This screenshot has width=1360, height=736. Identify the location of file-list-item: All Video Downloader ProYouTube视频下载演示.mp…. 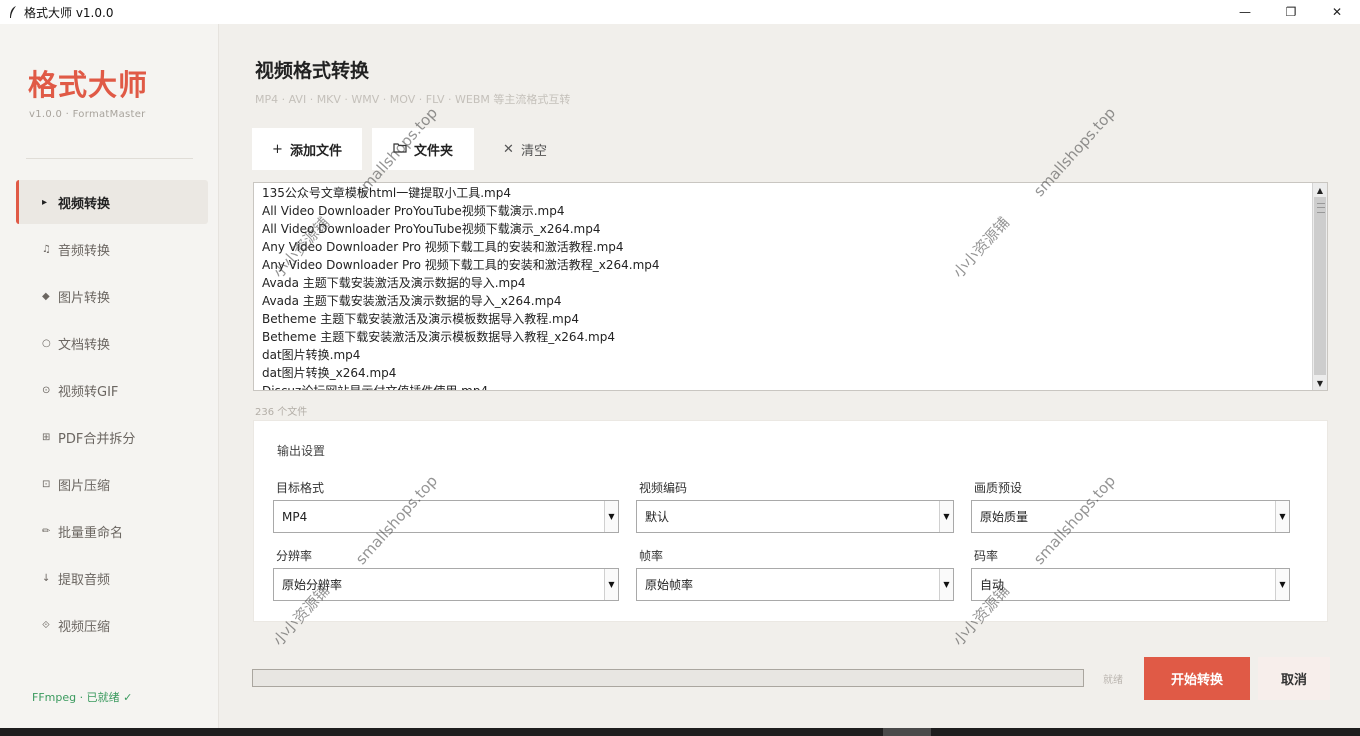
(790, 211).